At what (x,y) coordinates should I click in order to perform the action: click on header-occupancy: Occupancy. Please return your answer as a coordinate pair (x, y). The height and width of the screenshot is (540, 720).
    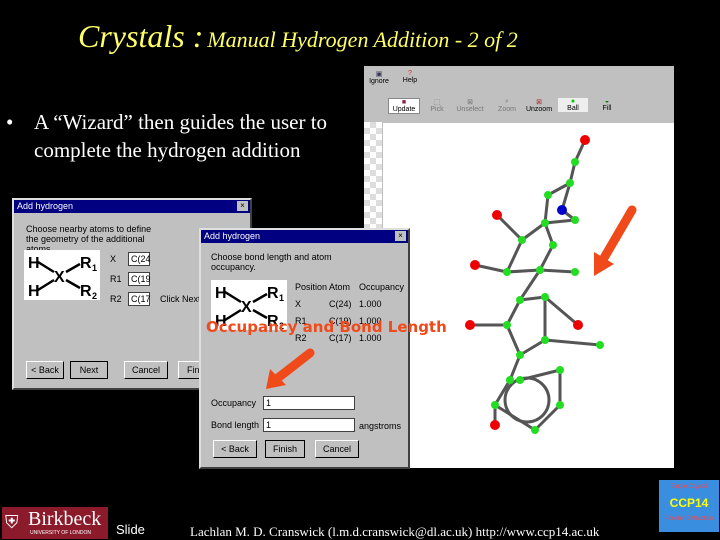
    Looking at the image, I should click on (382, 287).